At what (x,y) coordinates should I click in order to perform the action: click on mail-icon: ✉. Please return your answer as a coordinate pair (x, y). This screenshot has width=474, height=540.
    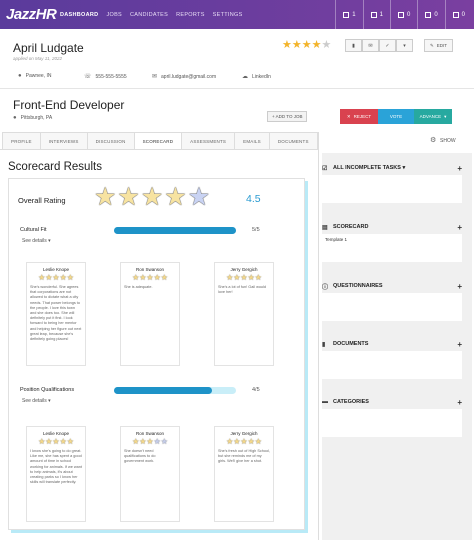
    Looking at the image, I should click on (370, 45).